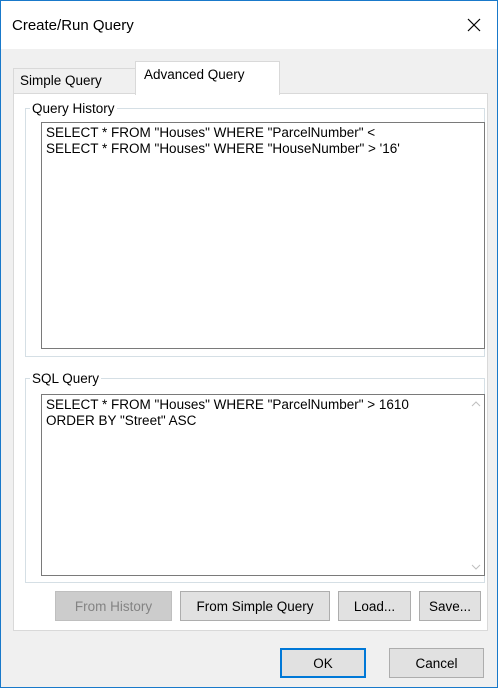 This screenshot has height=688, width=498. I want to click on close-icon, so click(474, 25).